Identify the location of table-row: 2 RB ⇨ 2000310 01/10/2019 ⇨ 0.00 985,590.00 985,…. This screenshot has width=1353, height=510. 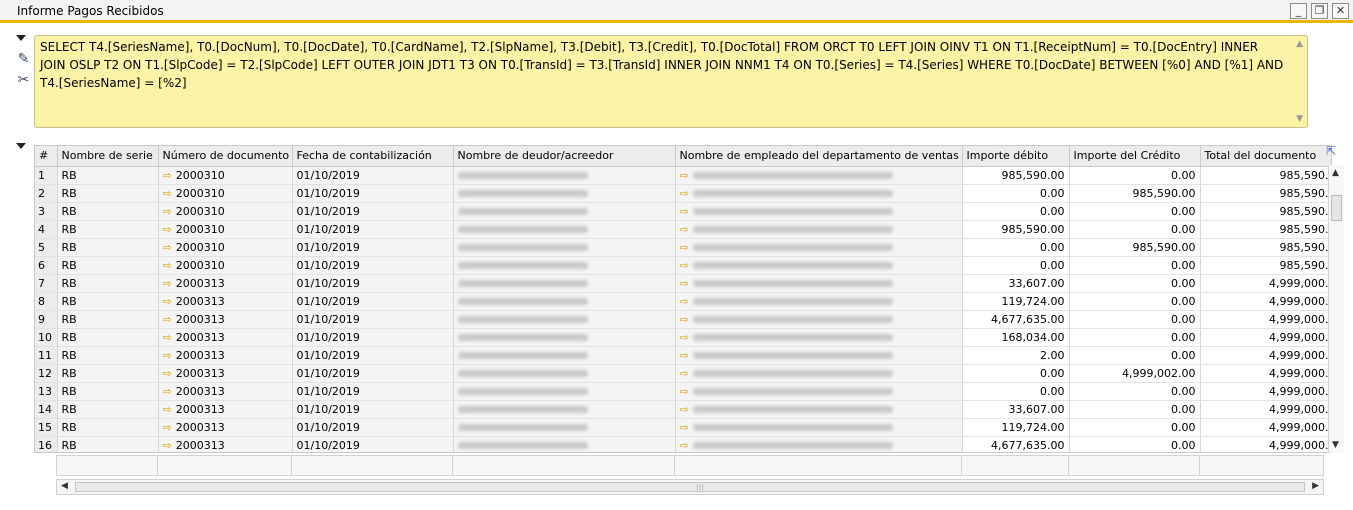
(683, 193).